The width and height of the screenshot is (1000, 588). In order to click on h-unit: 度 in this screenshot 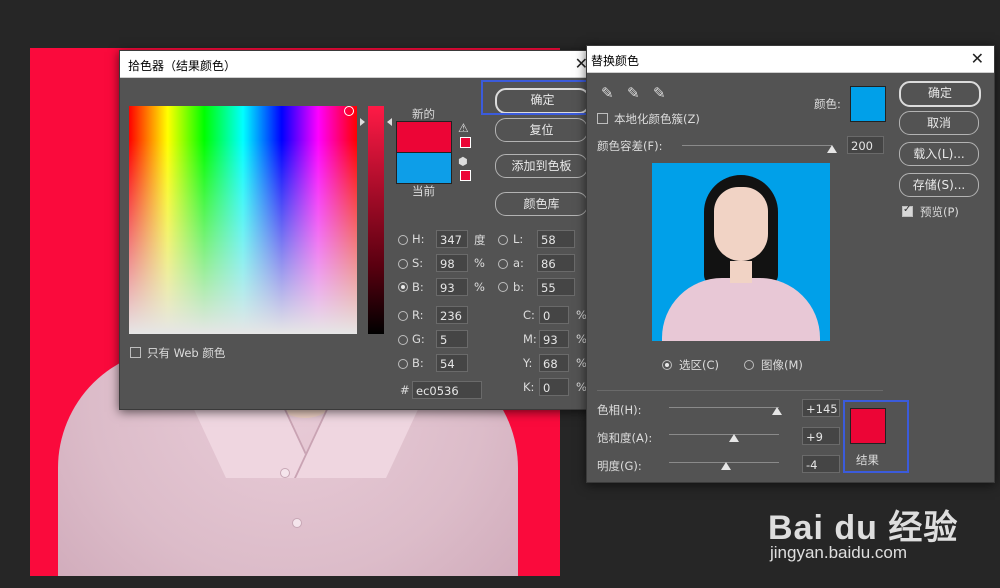, I will do `click(480, 240)`.